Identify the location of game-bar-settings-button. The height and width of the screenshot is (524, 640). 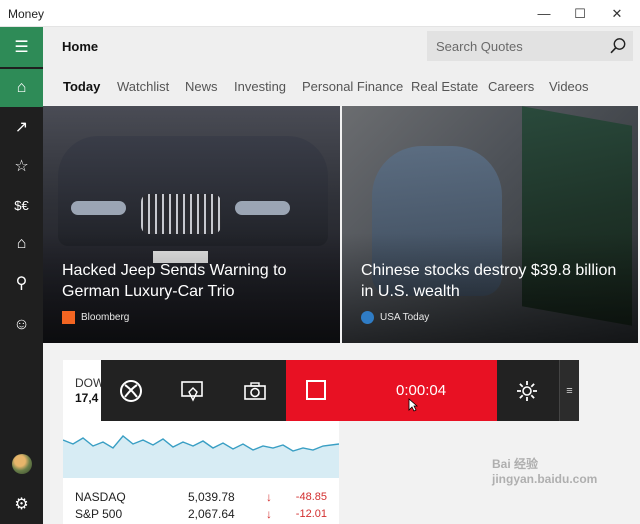
(527, 390).